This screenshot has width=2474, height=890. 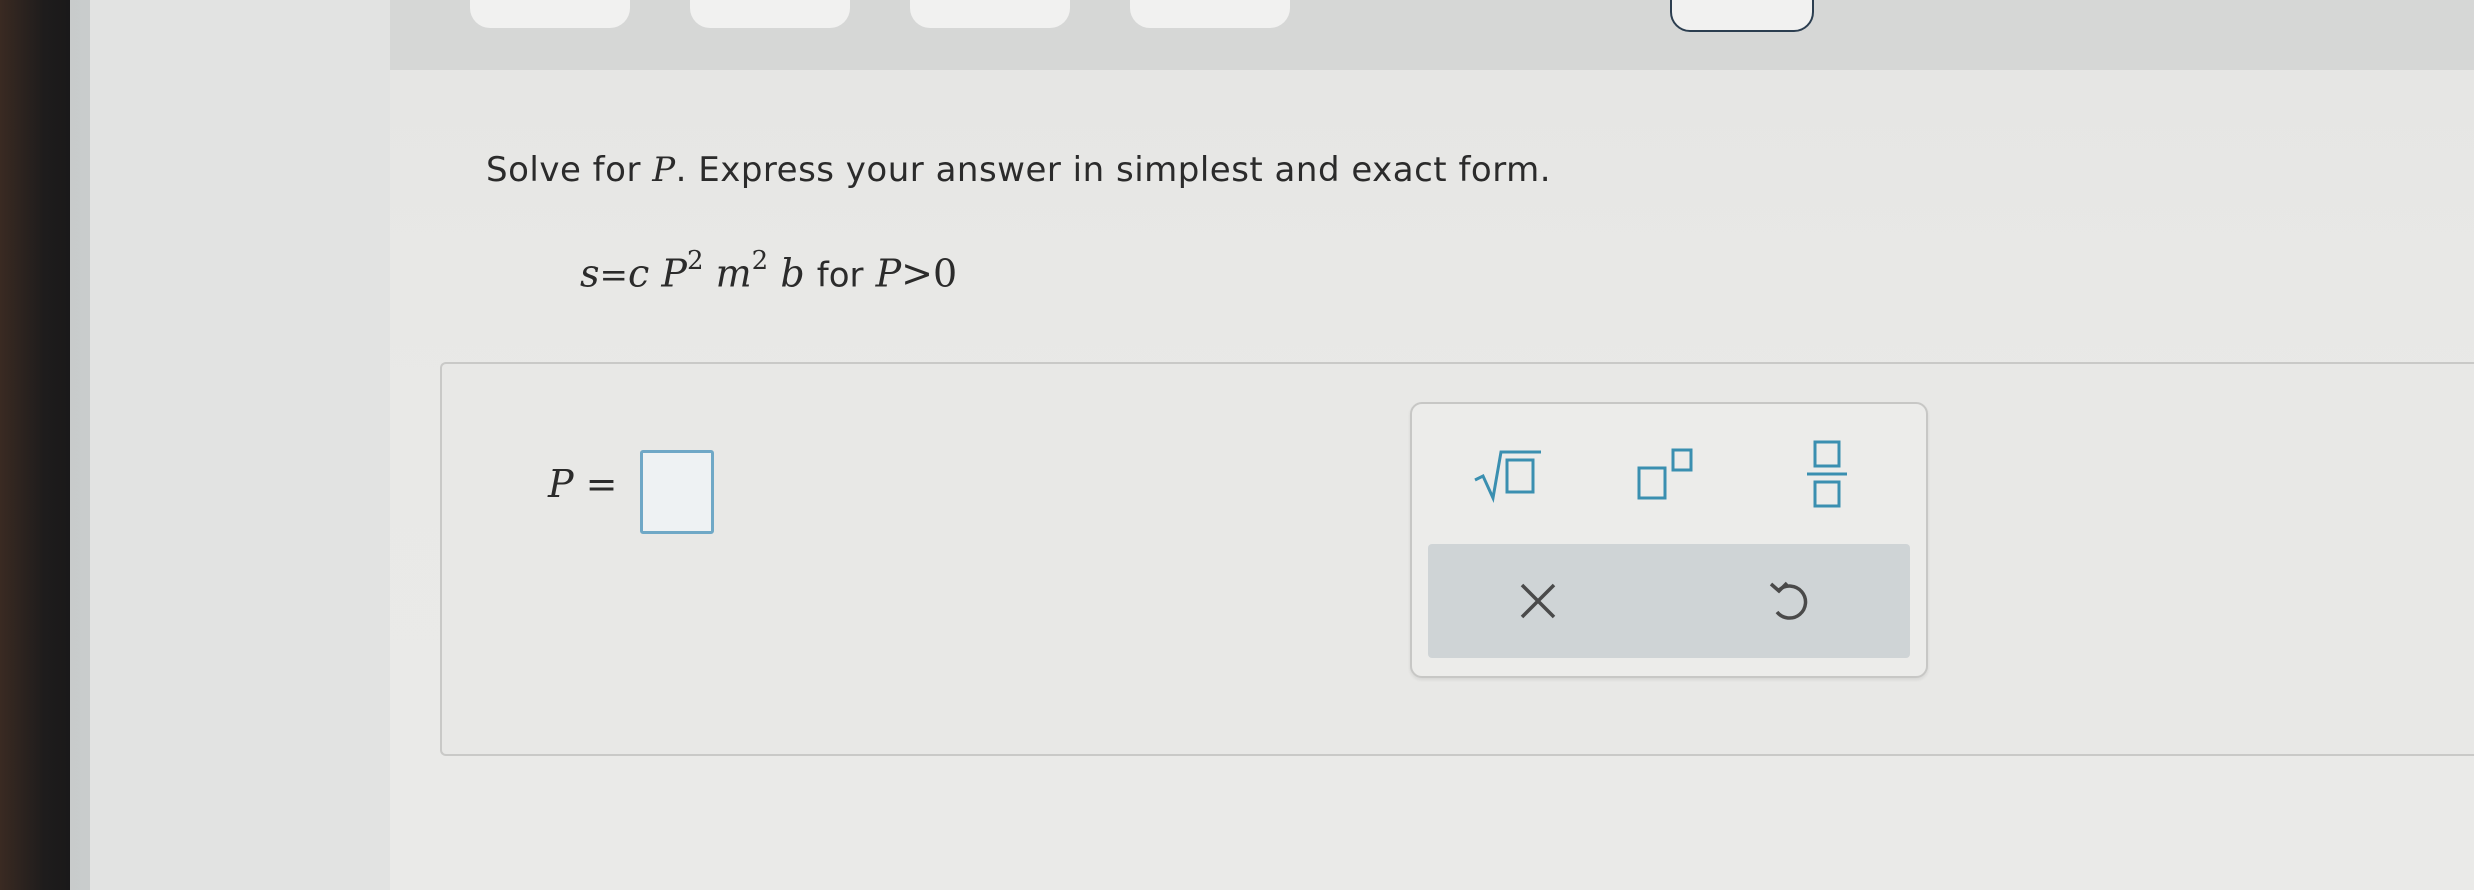 I want to click on square-root-button, so click(x=1507, y=474).